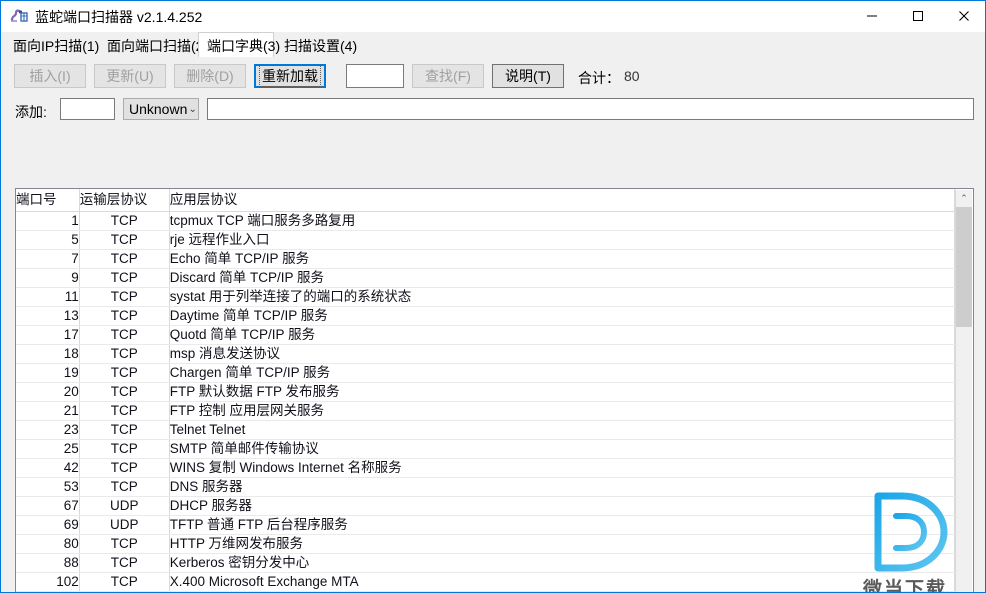  I want to click on add-port-input, so click(87, 109).